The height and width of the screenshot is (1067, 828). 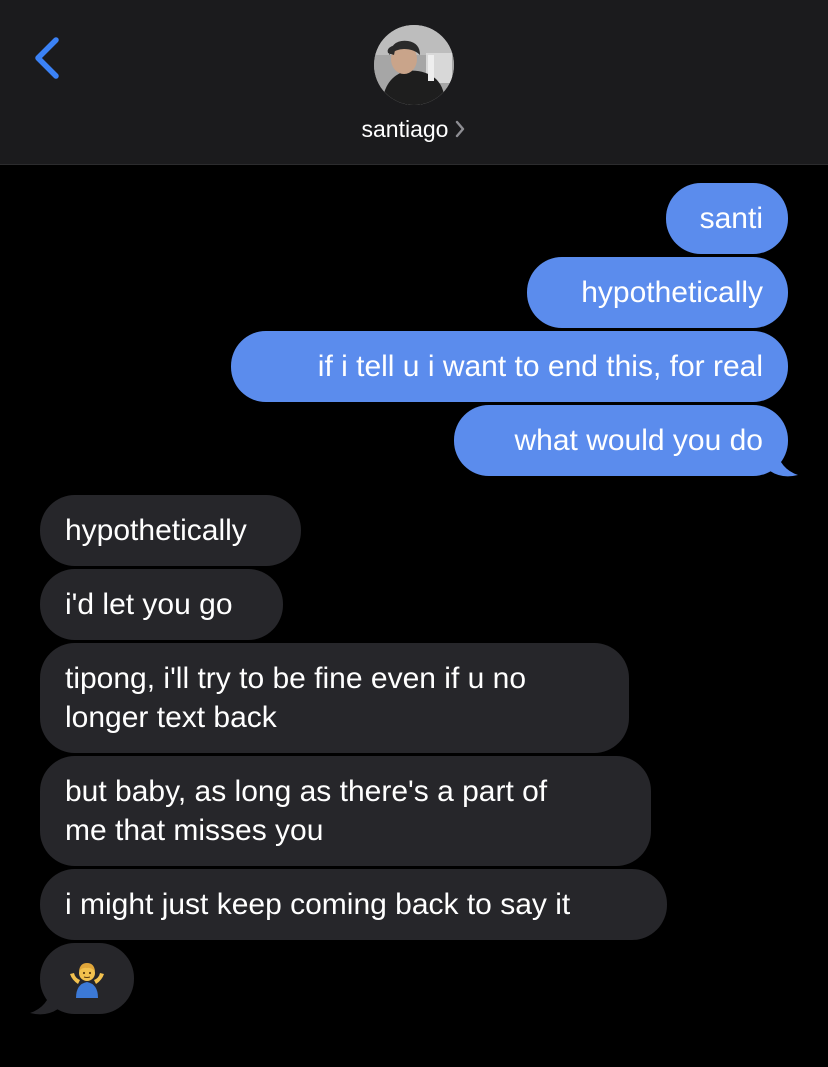 I want to click on outgoing-message: what would you do, so click(x=621, y=440).